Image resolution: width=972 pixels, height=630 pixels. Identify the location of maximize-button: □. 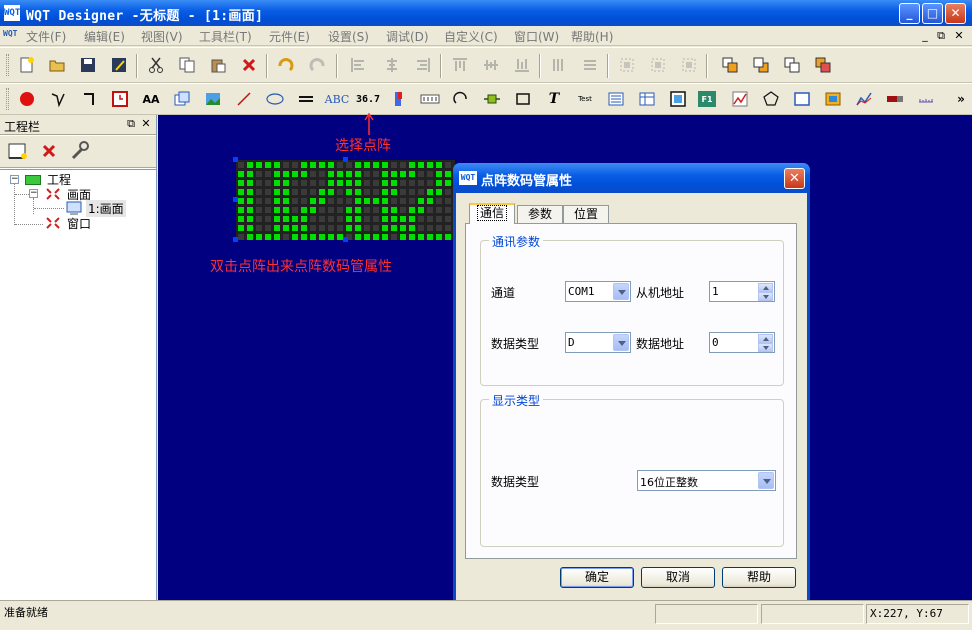
(932, 13).